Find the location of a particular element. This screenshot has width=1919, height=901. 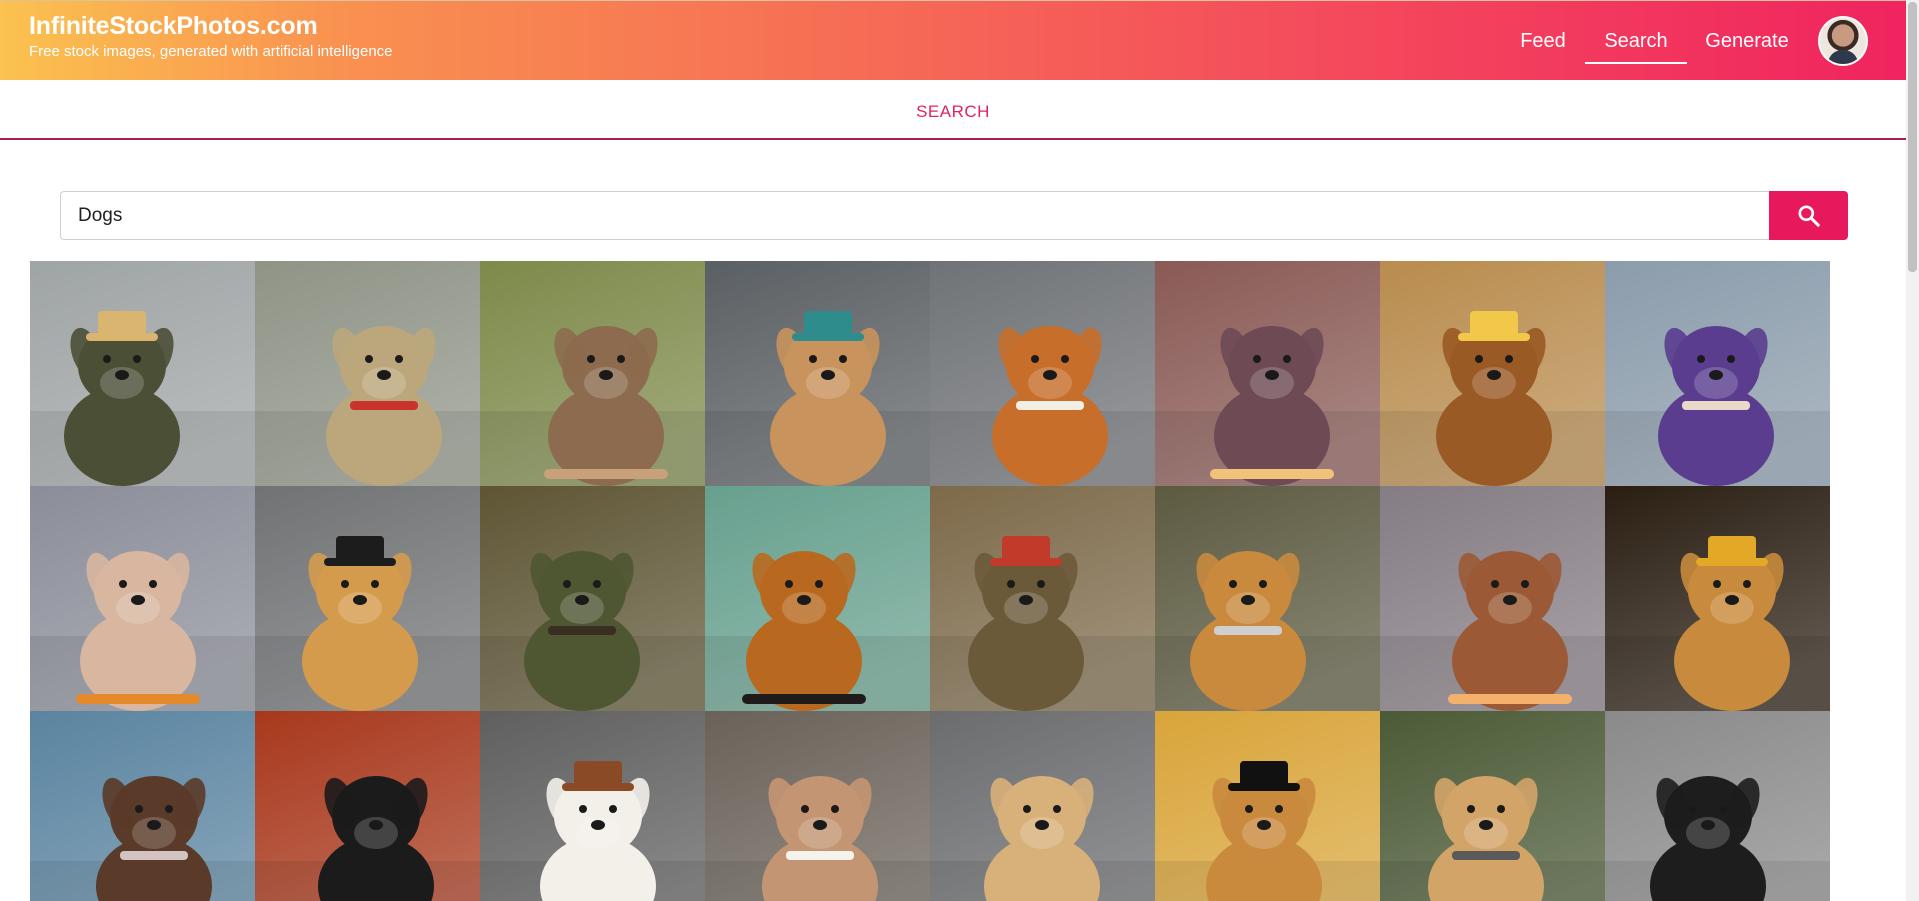

search-button is located at coordinates (1808, 215).